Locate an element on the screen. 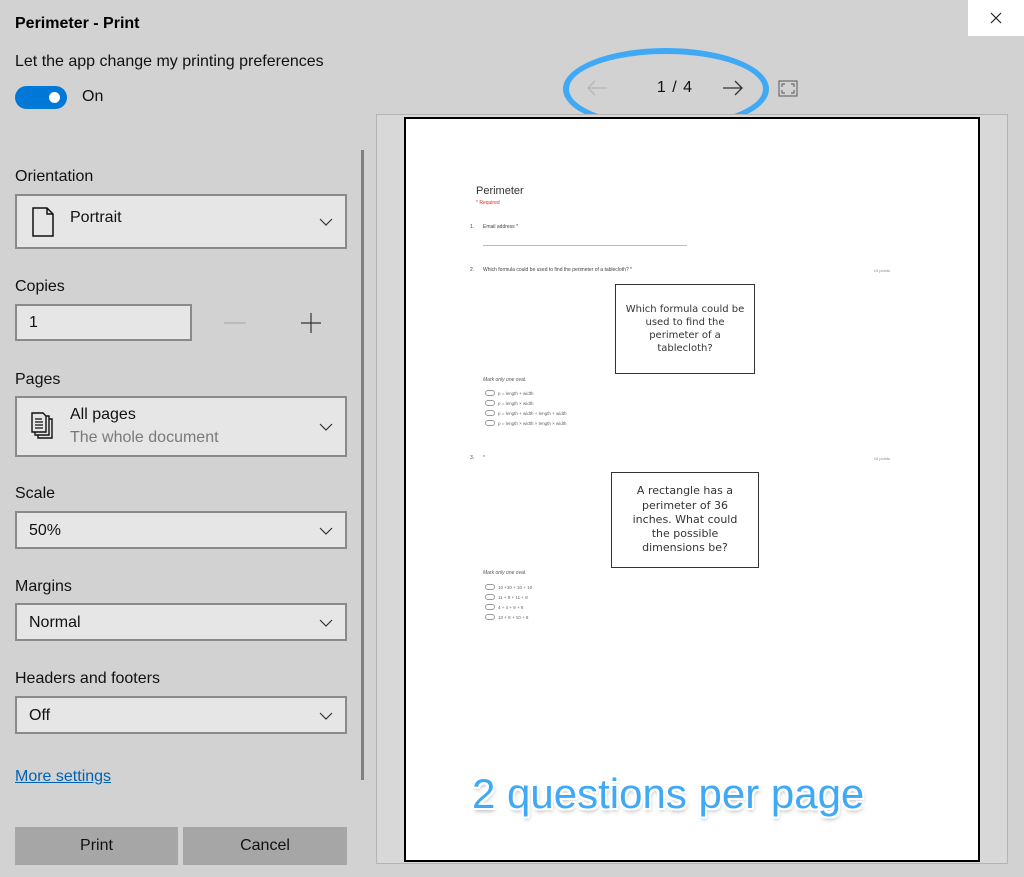 The image size is (1024, 877). page-navigator: 1 / 4 is located at coordinates (675, 89).